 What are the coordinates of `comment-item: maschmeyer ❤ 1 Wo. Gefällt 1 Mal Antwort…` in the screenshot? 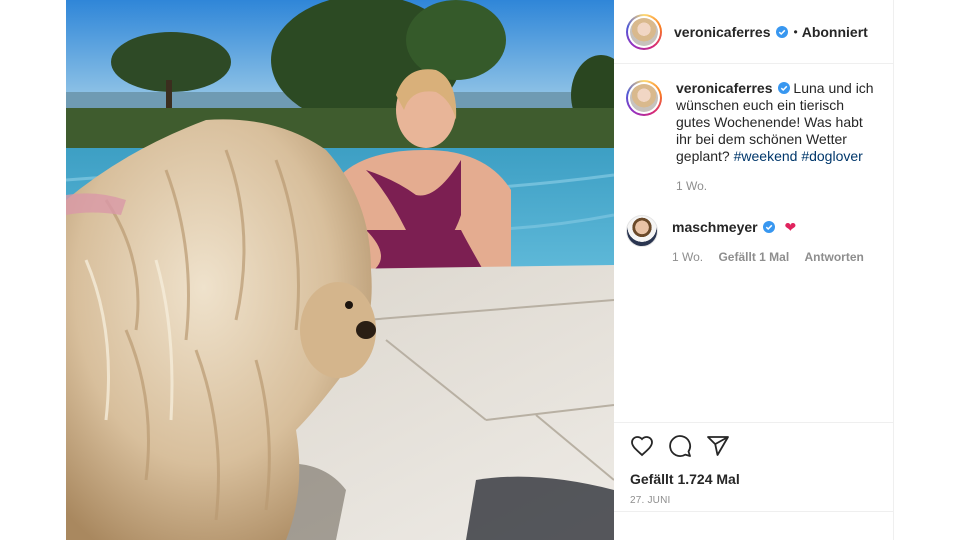 It's located at (753, 239).